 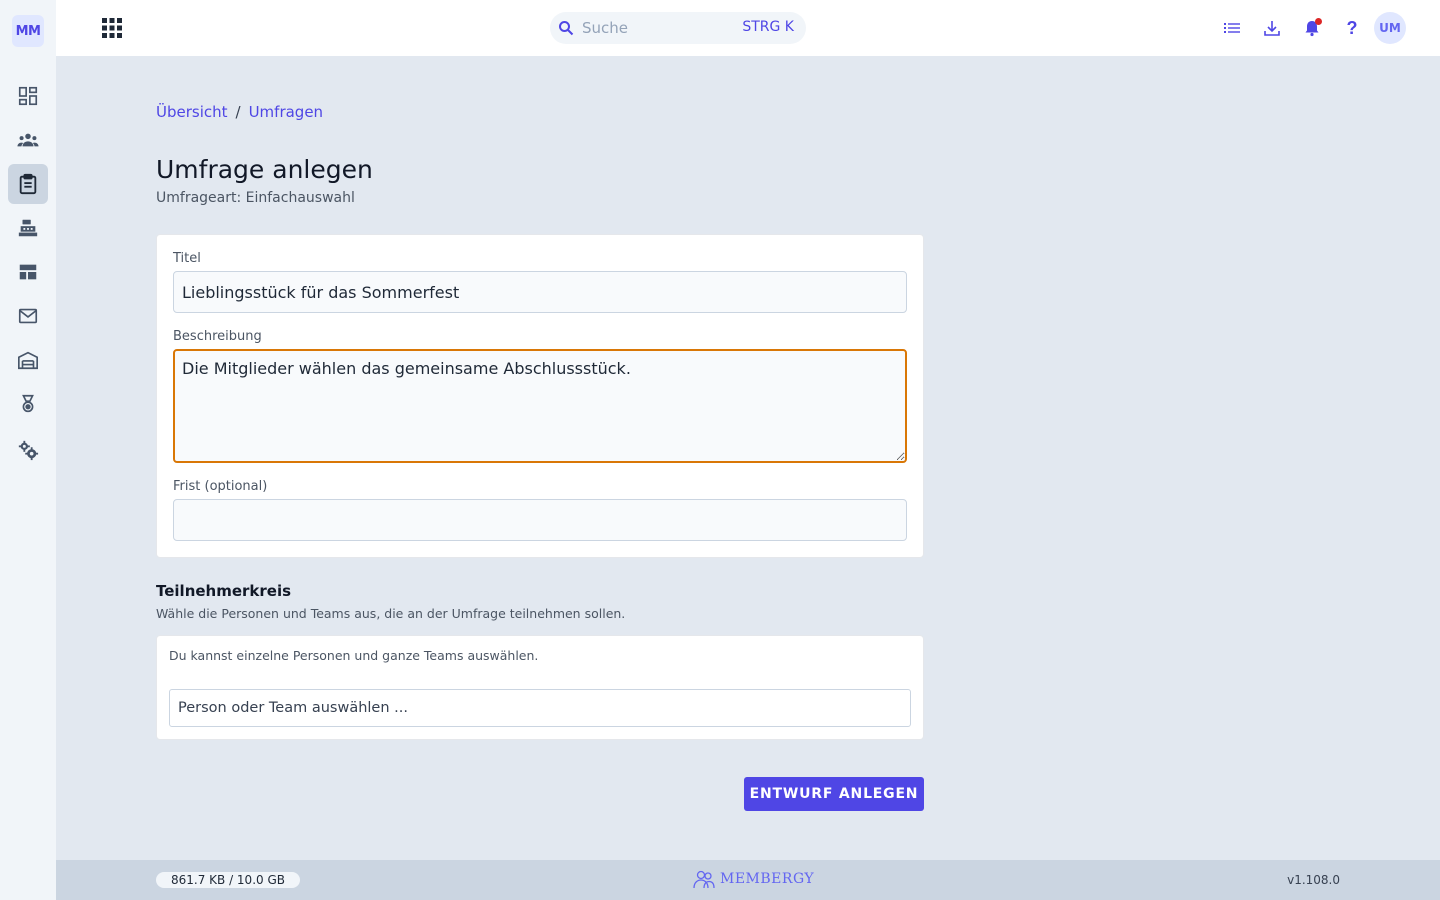 I want to click on warehouse-icon, so click(x=28, y=360).